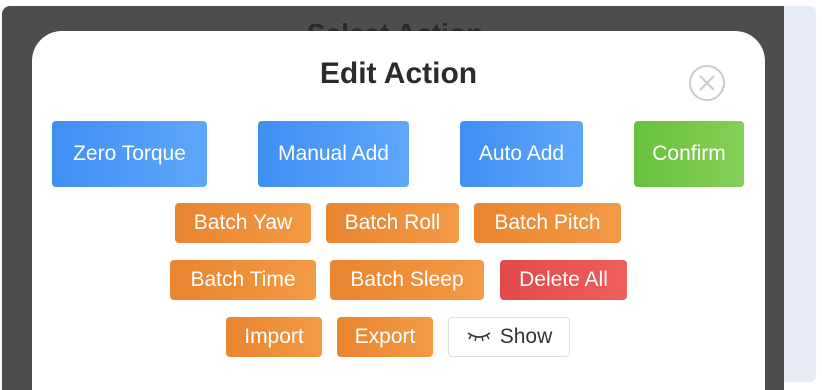 This screenshot has height=390, width=822. What do you see at coordinates (243, 223) in the screenshot?
I see `batch-yaw-button: Batch Yaw` at bounding box center [243, 223].